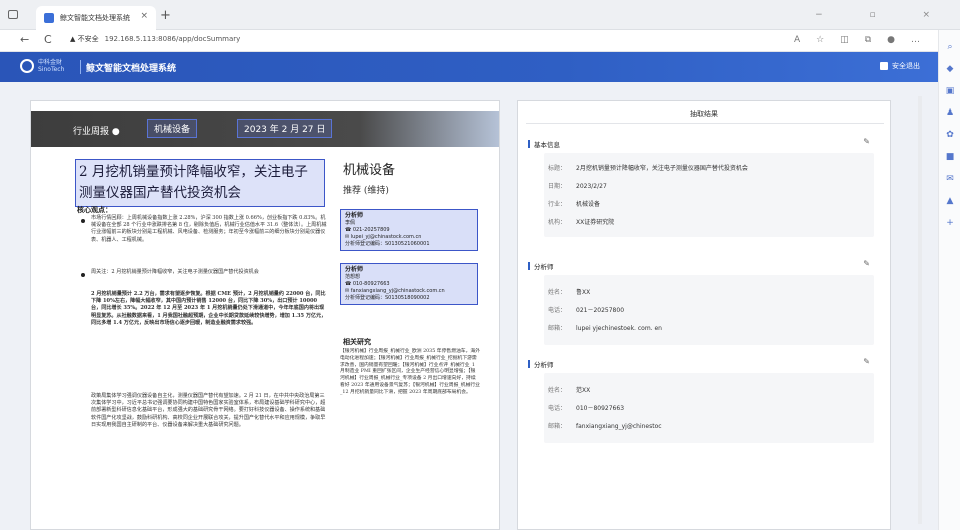 The height and width of the screenshot is (530, 960). Describe the element at coordinates (949, 201) in the screenshot. I see `drop-icon: ▲` at that location.